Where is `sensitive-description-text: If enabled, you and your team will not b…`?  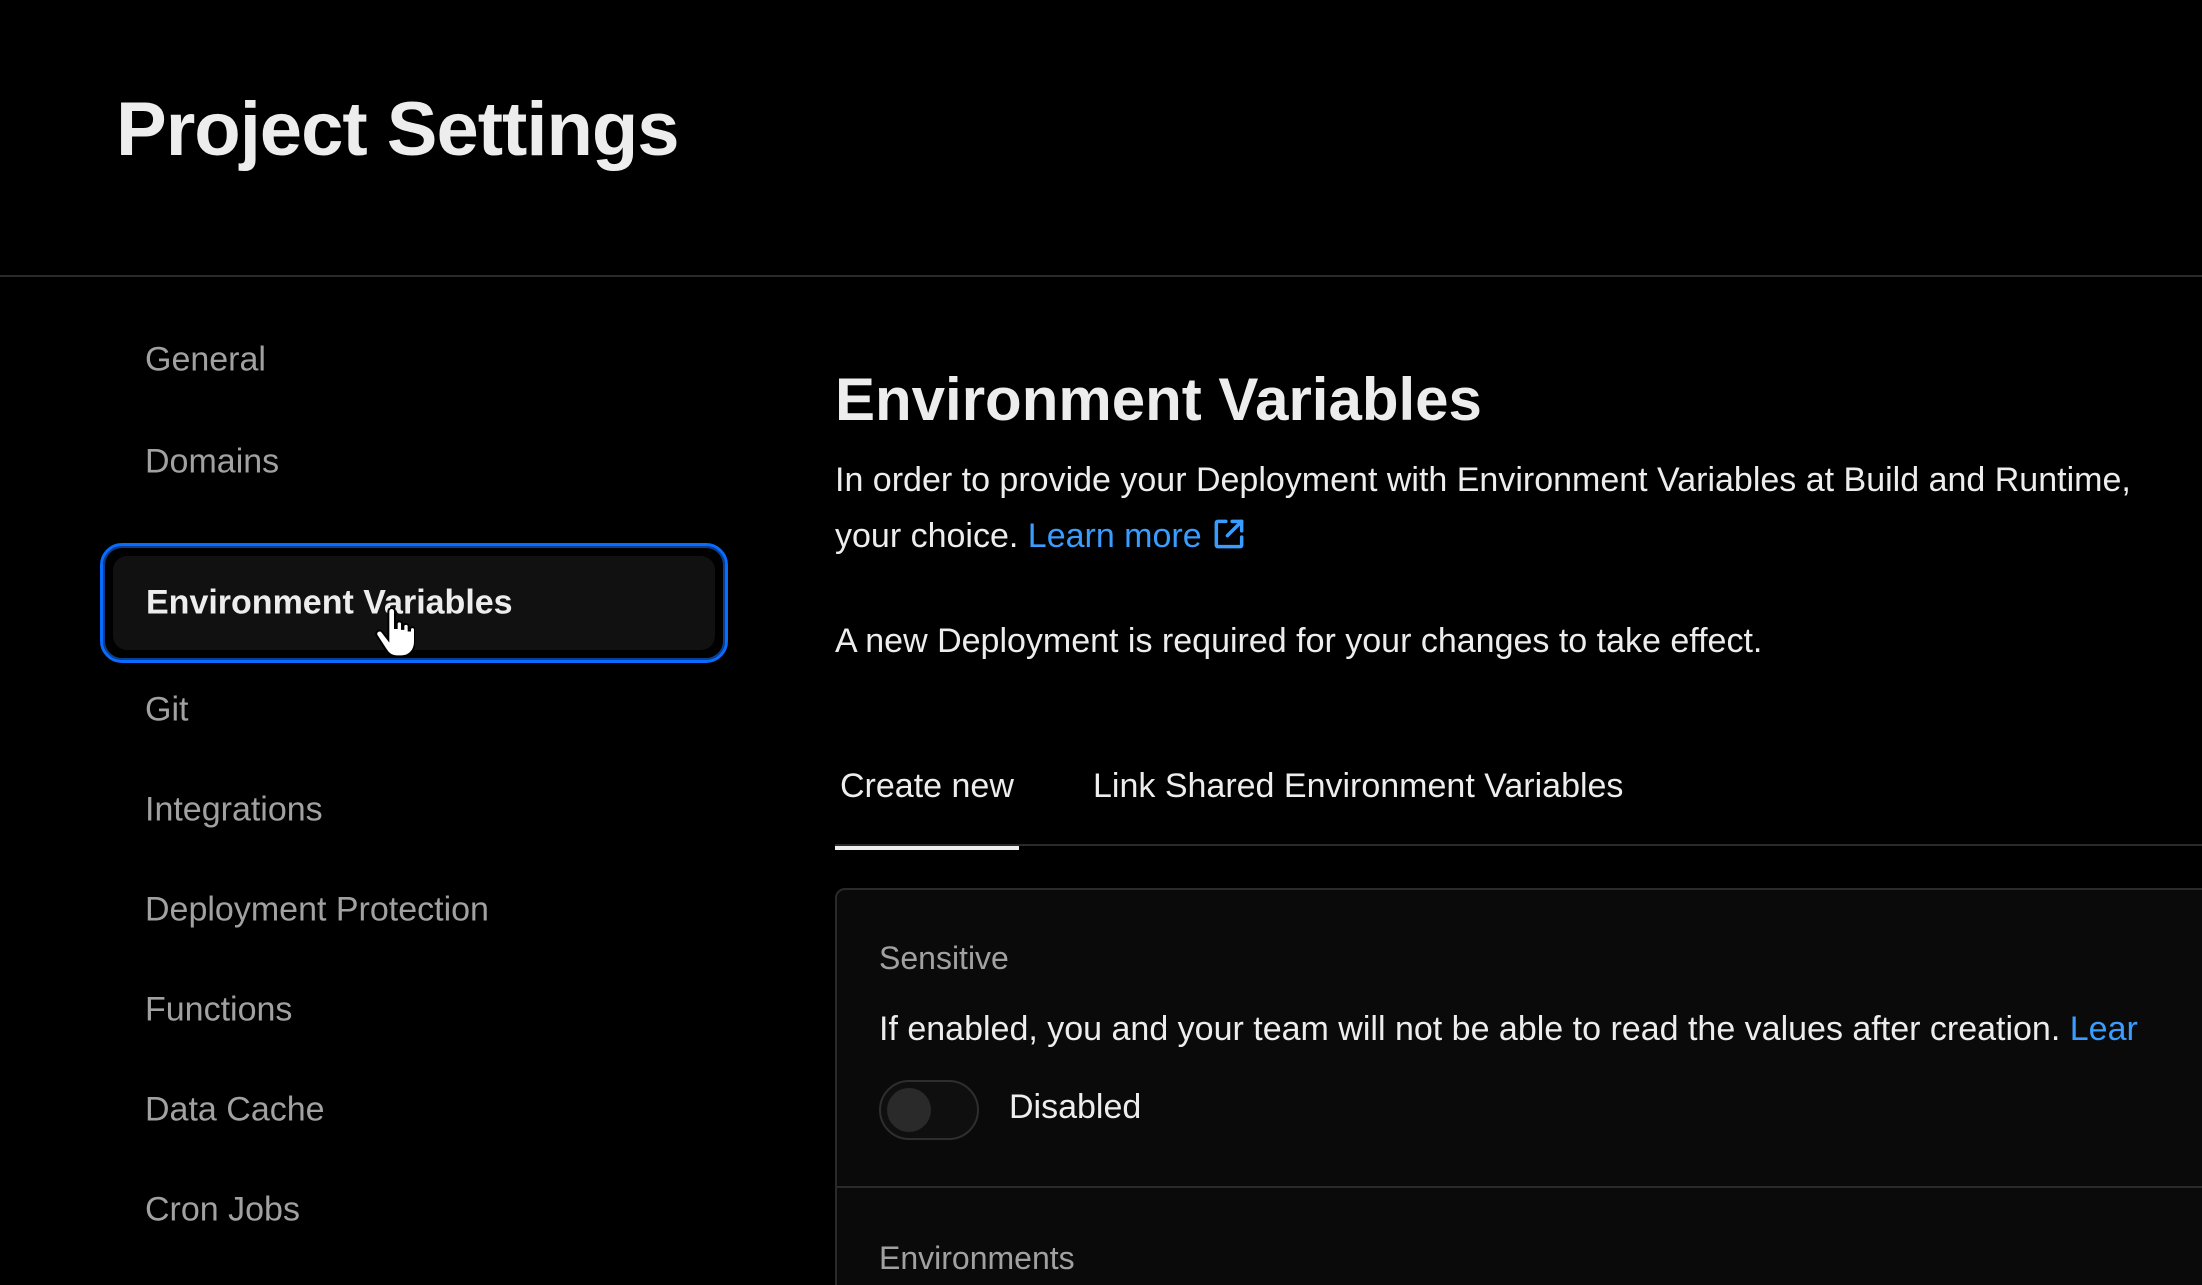 sensitive-description-text: If enabled, you and your team will not b… is located at coordinates (1470, 1029).